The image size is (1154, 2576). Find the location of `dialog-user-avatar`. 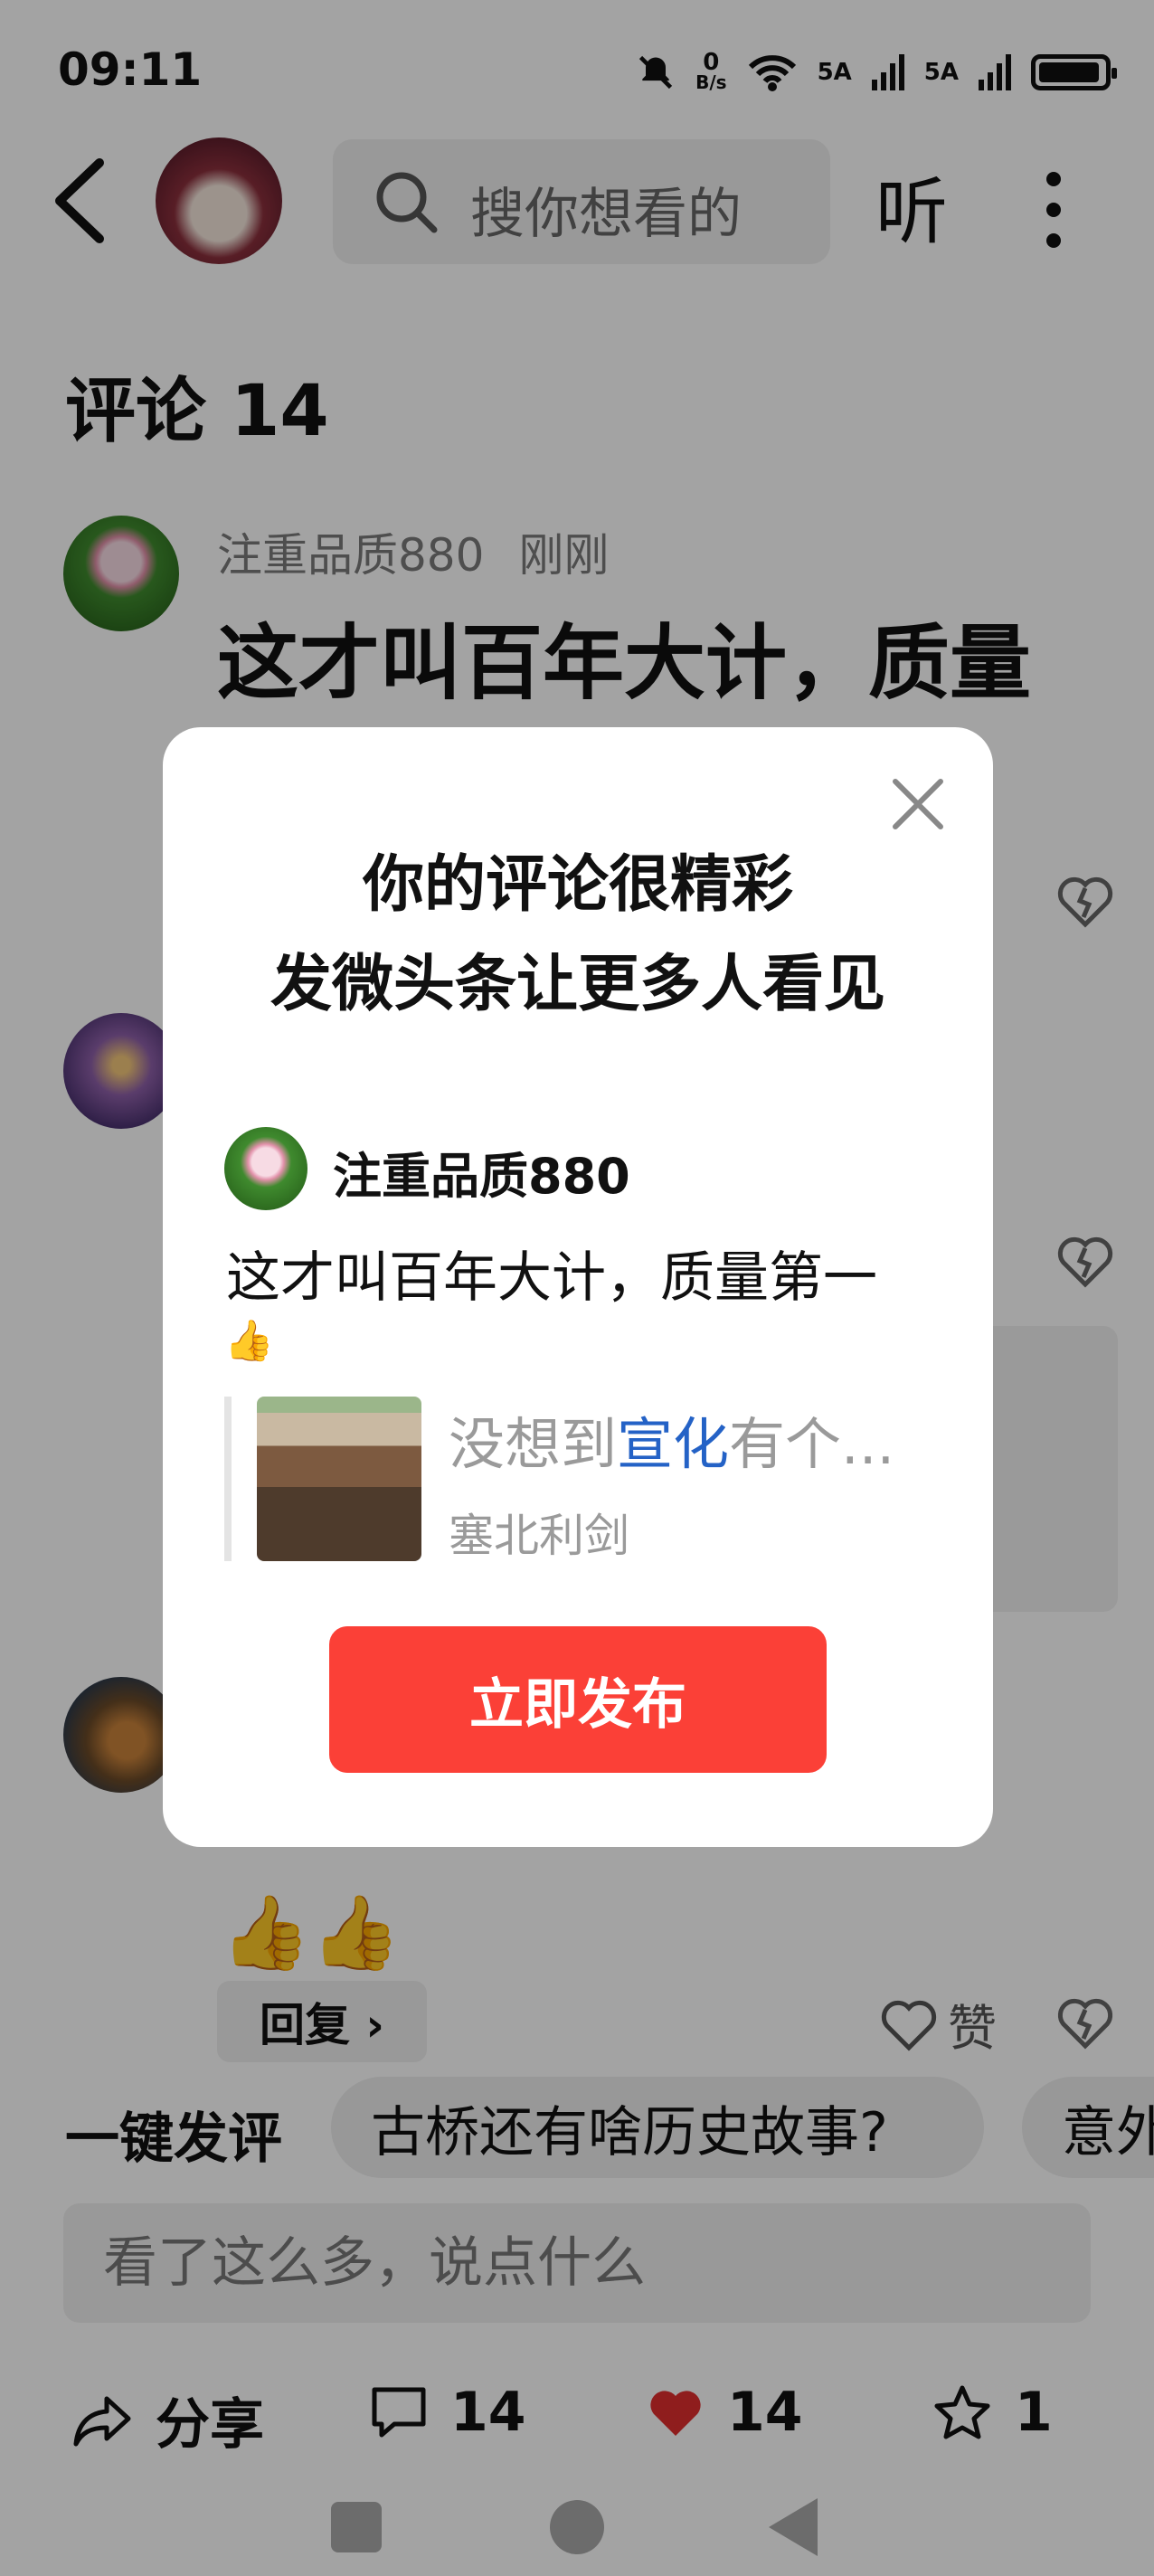

dialog-user-avatar is located at coordinates (265, 1168).